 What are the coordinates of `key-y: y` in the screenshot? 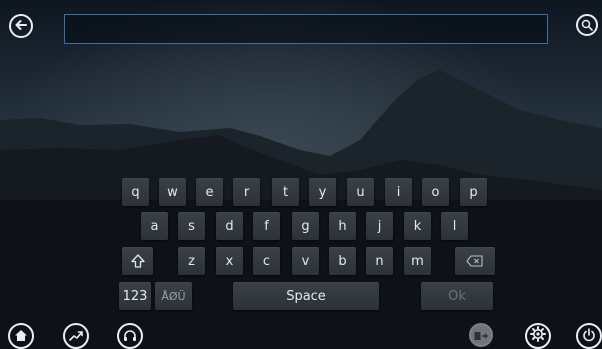 It's located at (322, 192).